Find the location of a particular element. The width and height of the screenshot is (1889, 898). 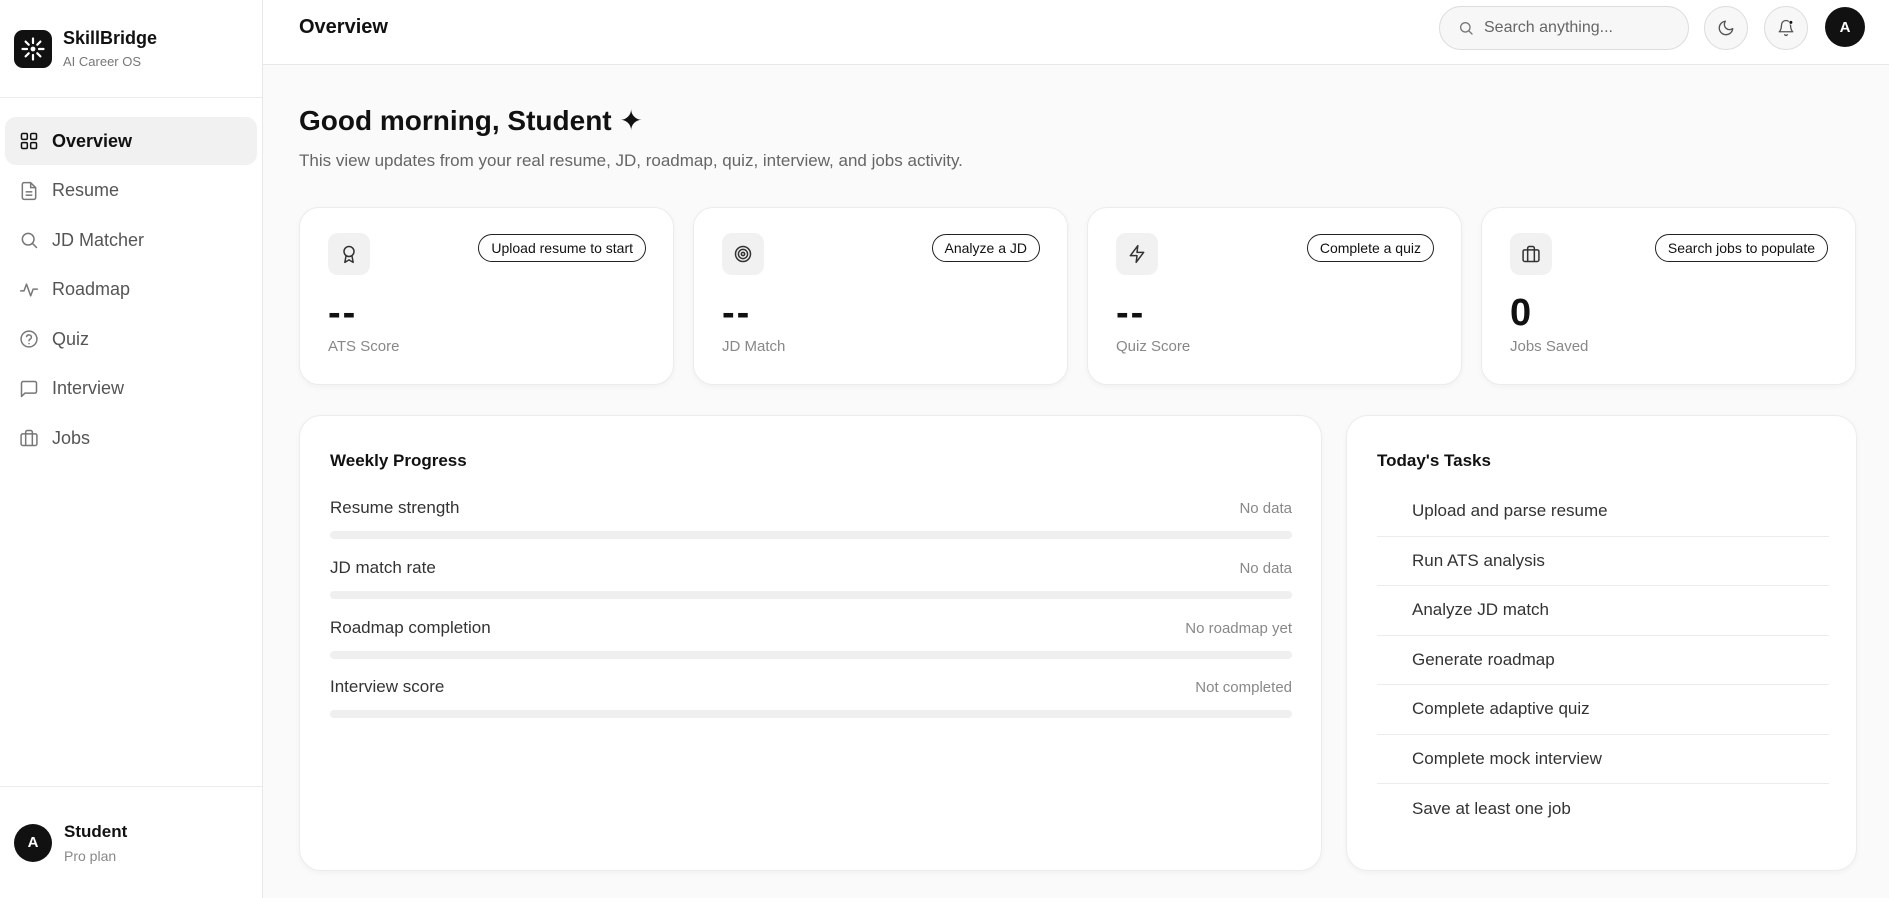

theme-toggle-button is located at coordinates (1726, 28).